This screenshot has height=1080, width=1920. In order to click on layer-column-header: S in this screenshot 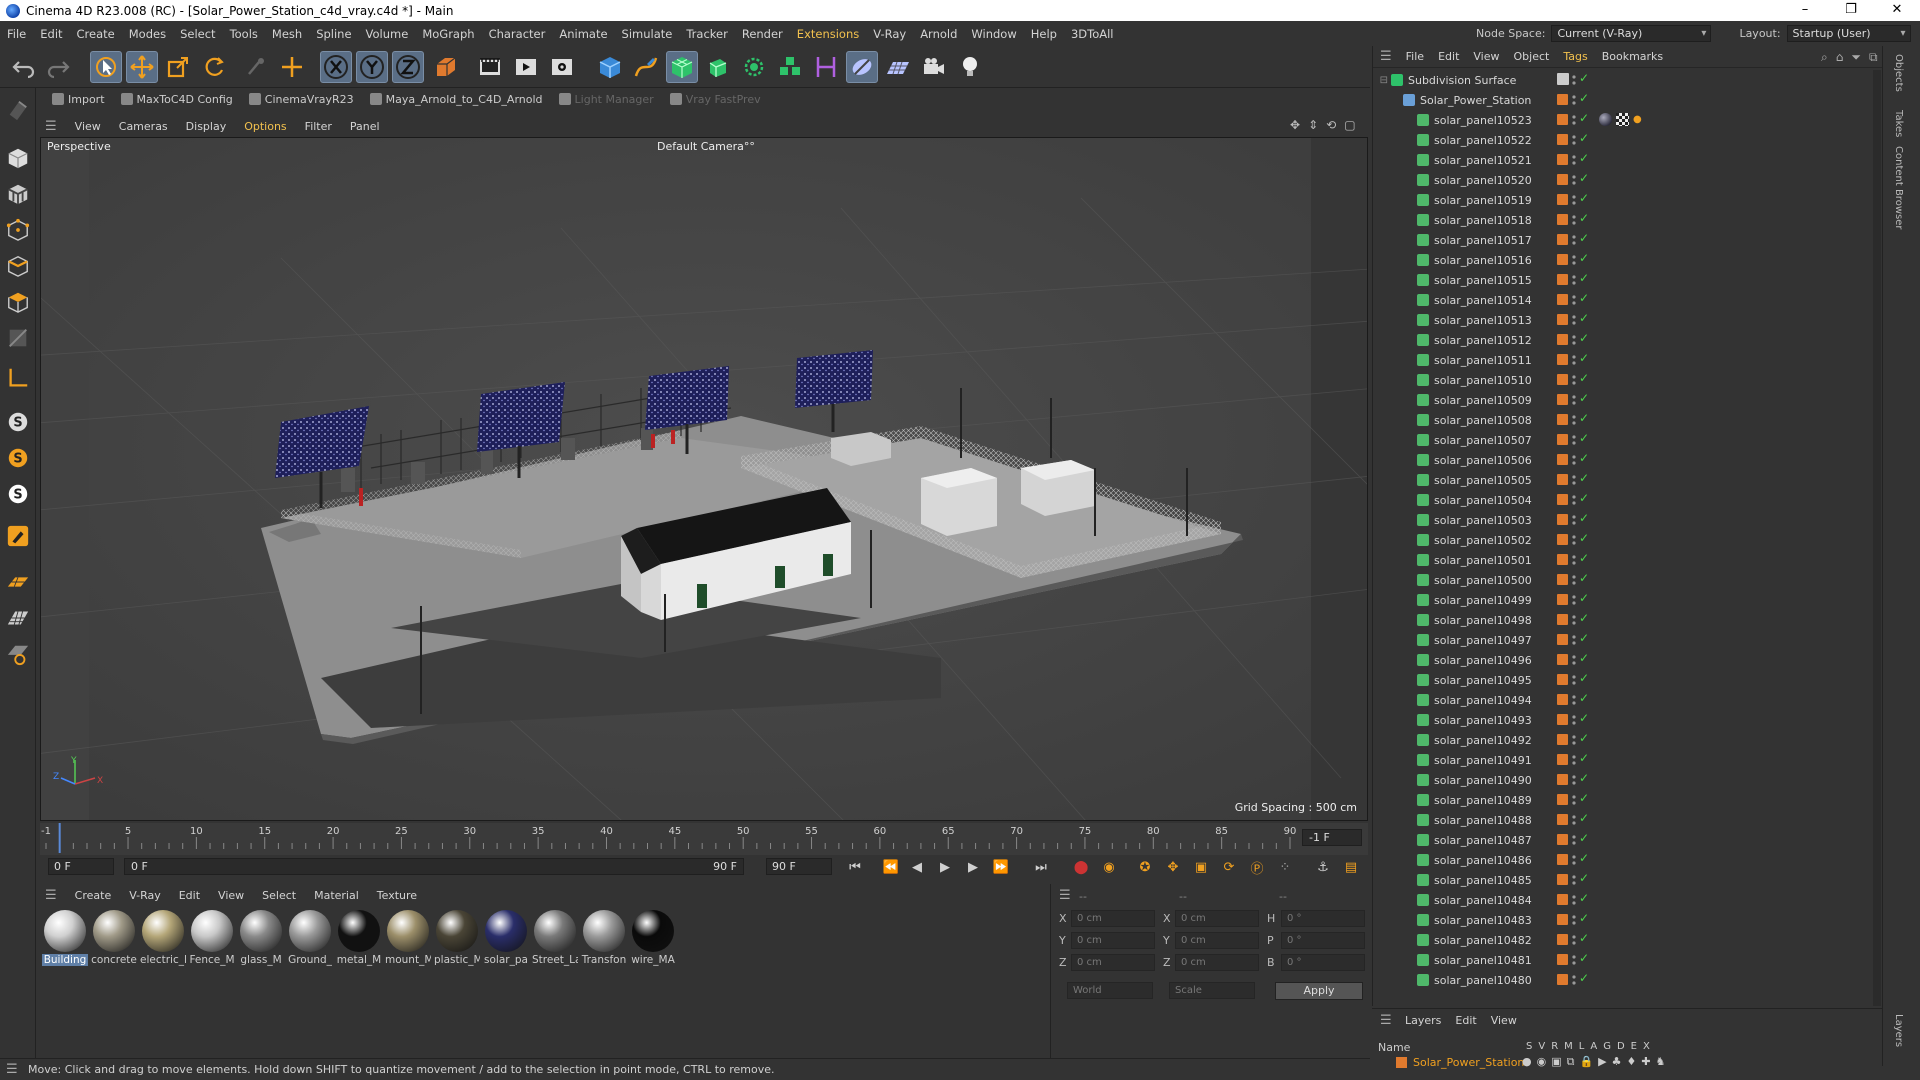, I will do `click(1529, 1046)`.